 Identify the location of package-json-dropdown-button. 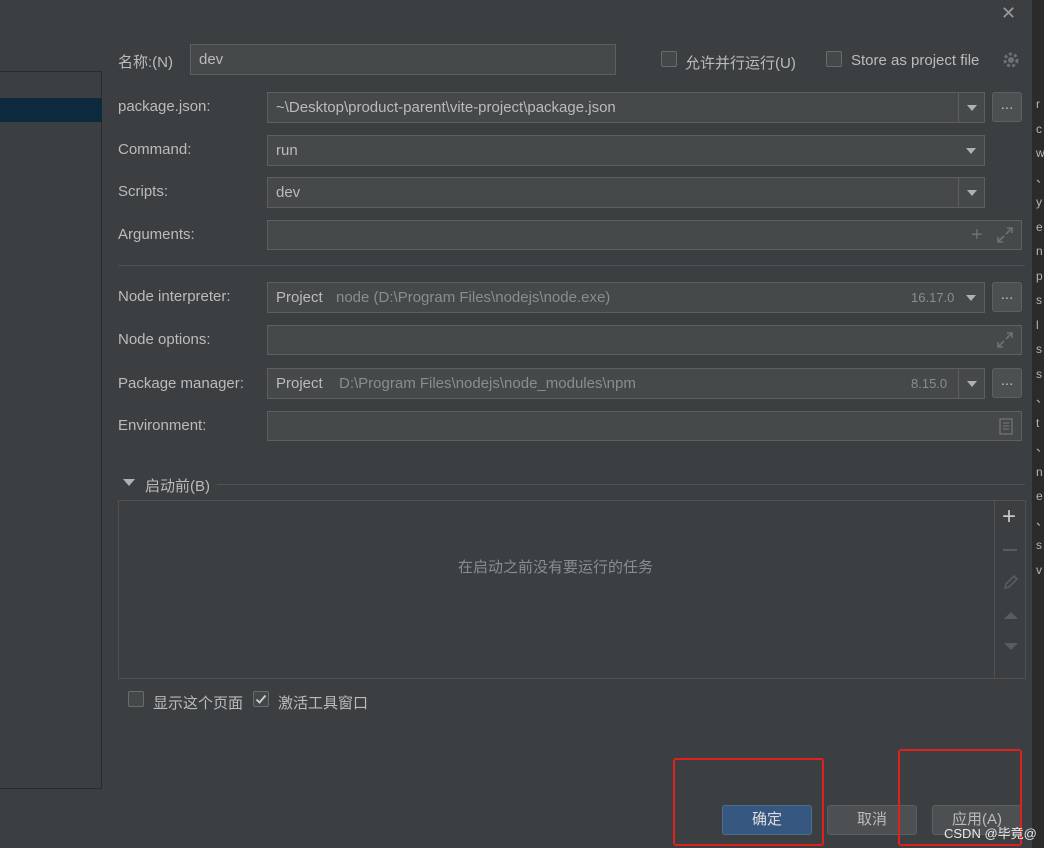
(971, 107).